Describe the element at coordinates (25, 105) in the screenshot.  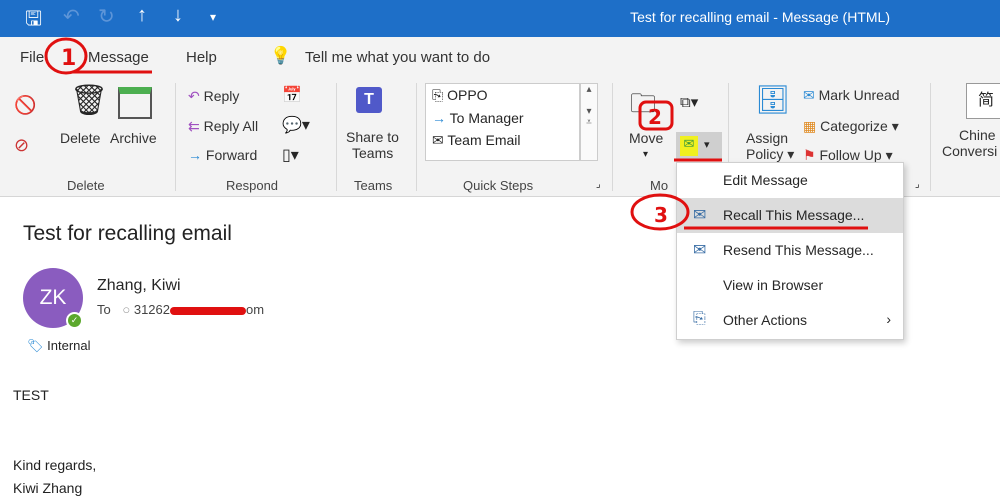
I see `ignore-icon: 🚫` at that location.